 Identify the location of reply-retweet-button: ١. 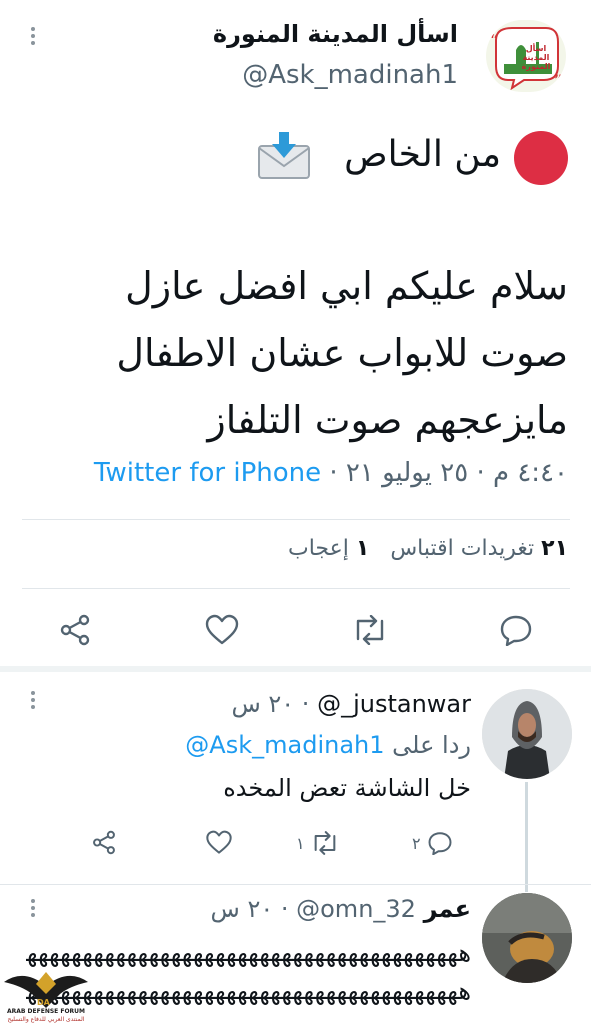
(317, 843).